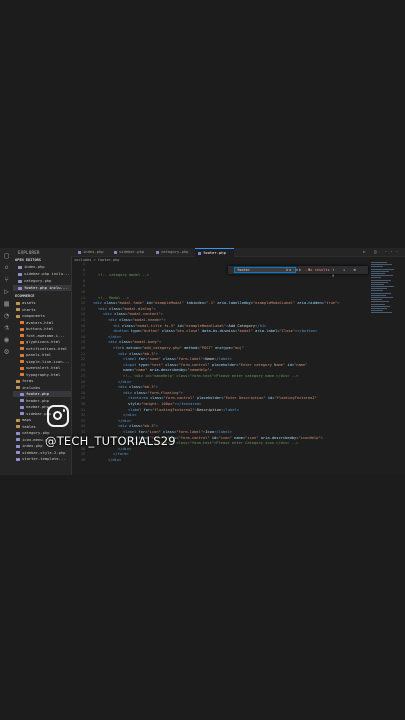 Image resolution: width=405 pixels, height=720 pixels. I want to click on file-label: sidebar-style-2.php, so click(44, 452).